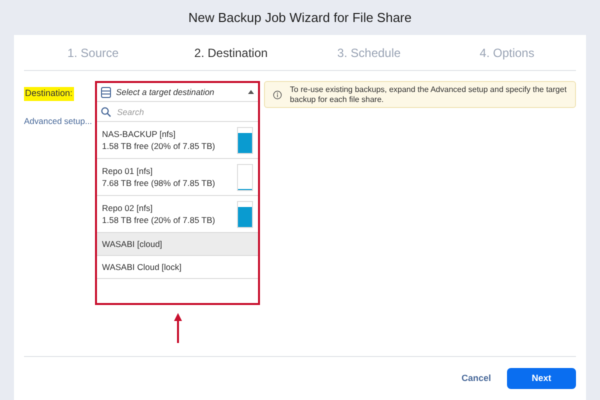  Describe the element at coordinates (49, 93) in the screenshot. I see `field-label: Destination:` at that location.